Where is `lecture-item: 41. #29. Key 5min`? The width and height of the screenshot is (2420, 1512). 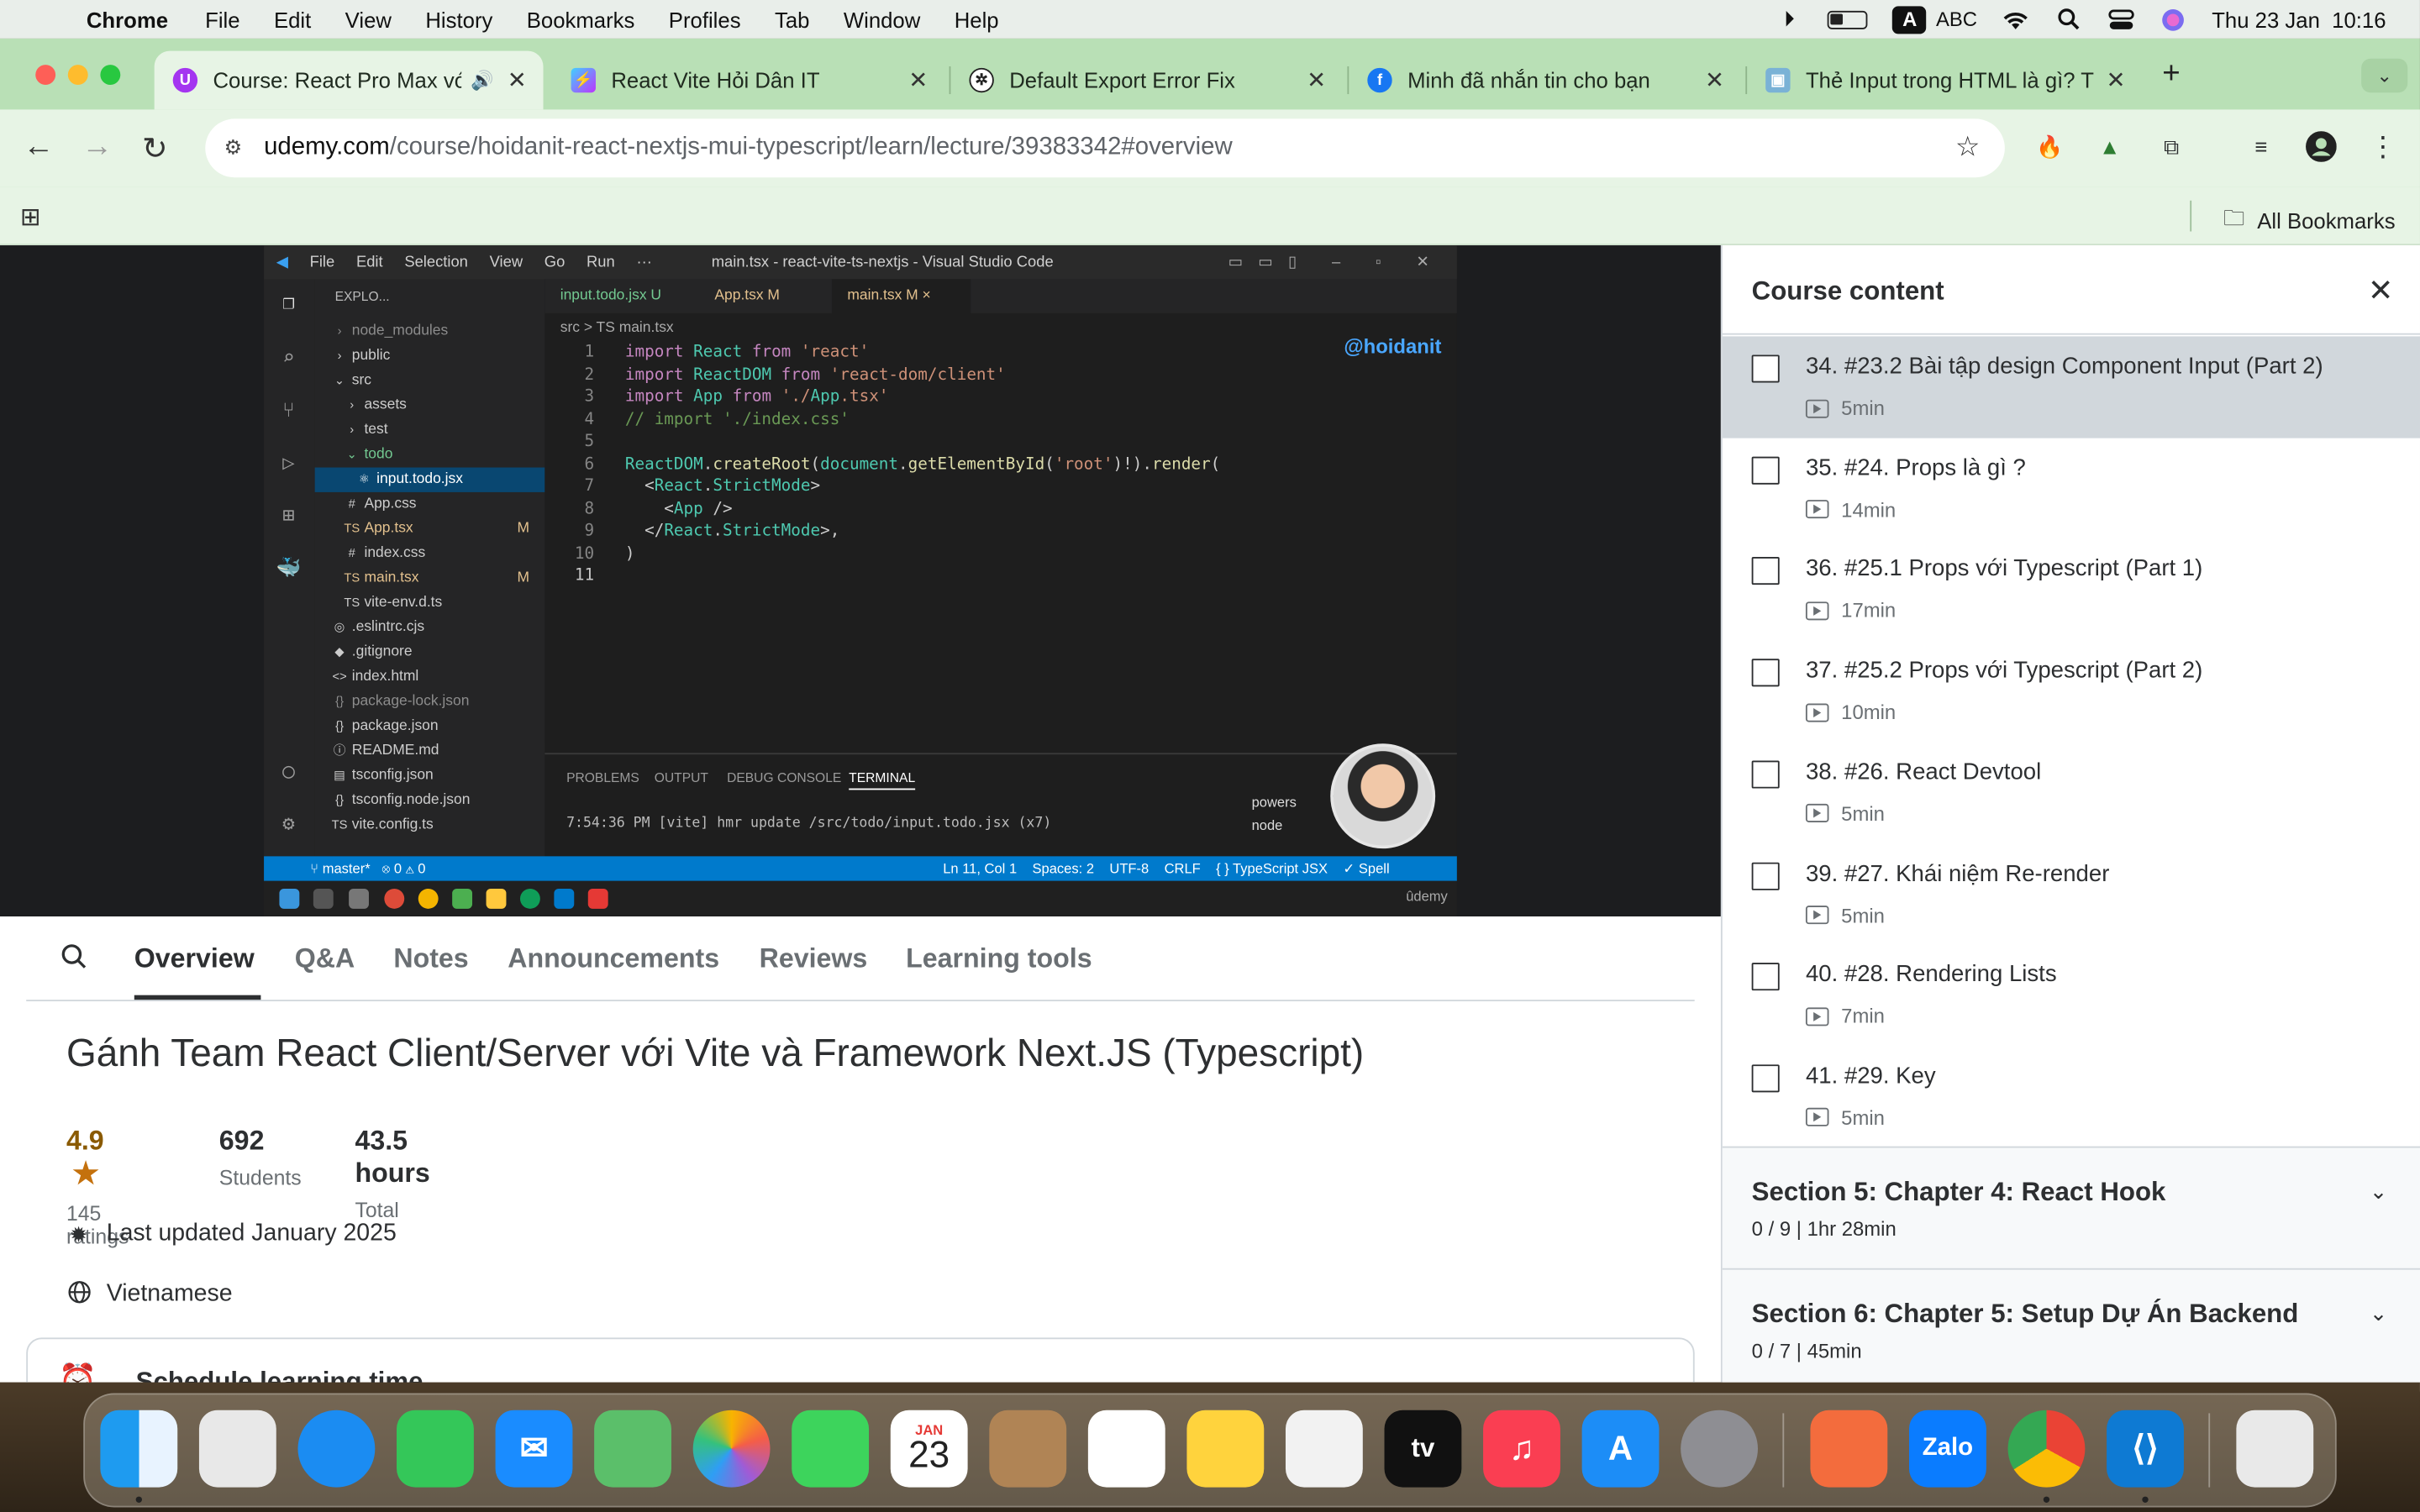 lecture-item: 41. #29. Key 5min is located at coordinates (2071, 1096).